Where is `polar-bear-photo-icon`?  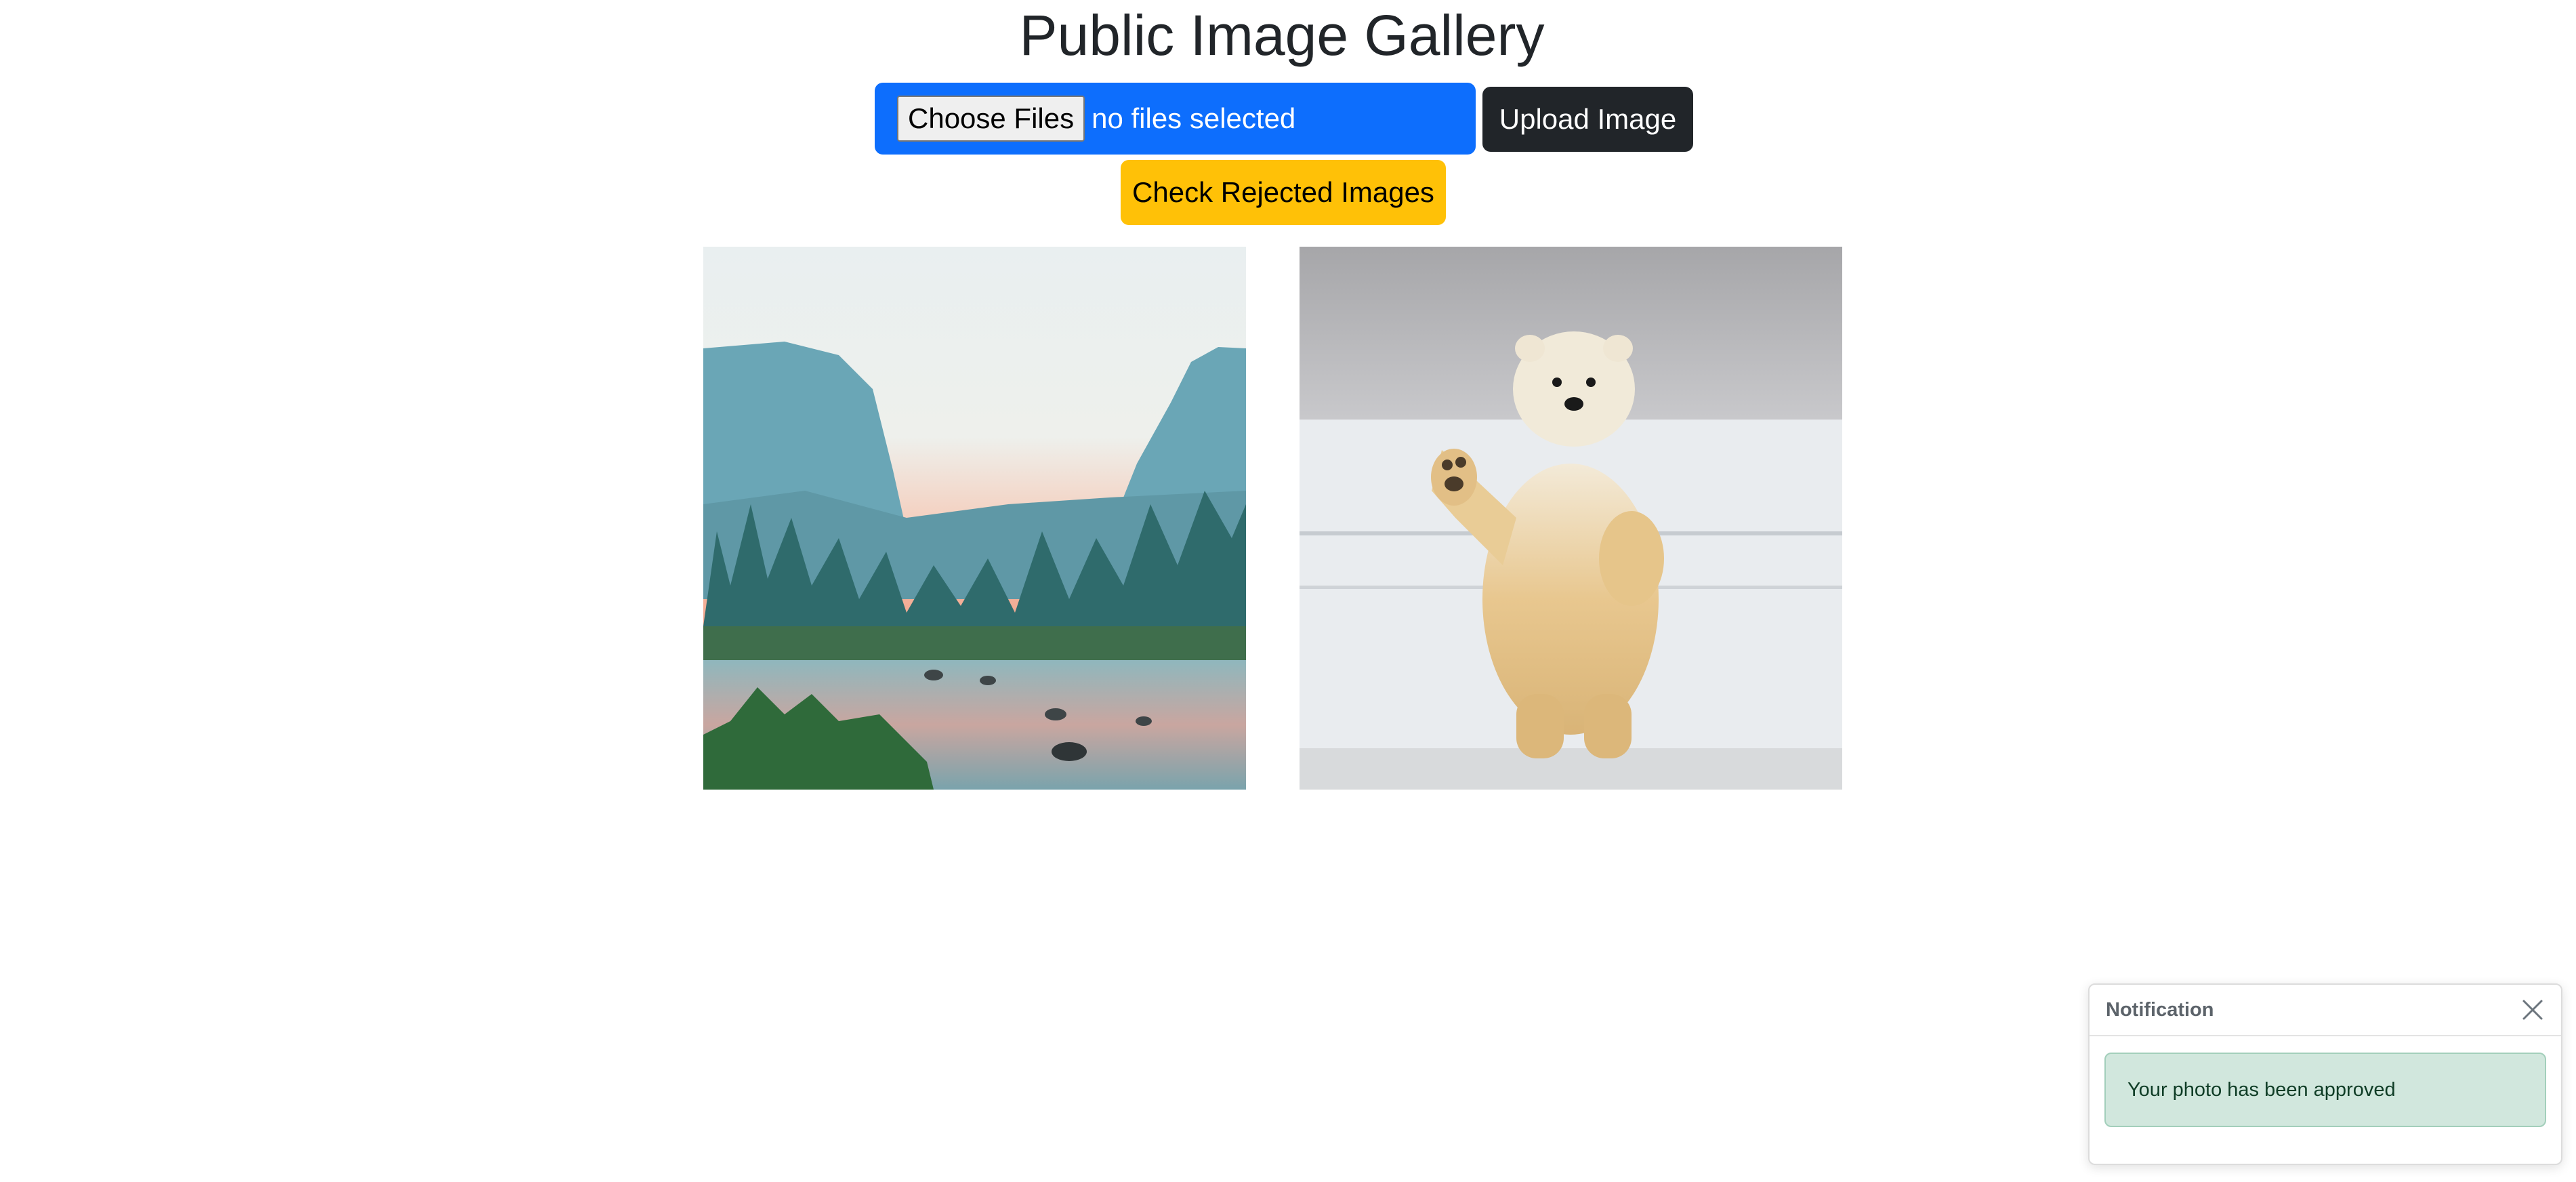
polar-bear-photo-icon is located at coordinates (1571, 518).